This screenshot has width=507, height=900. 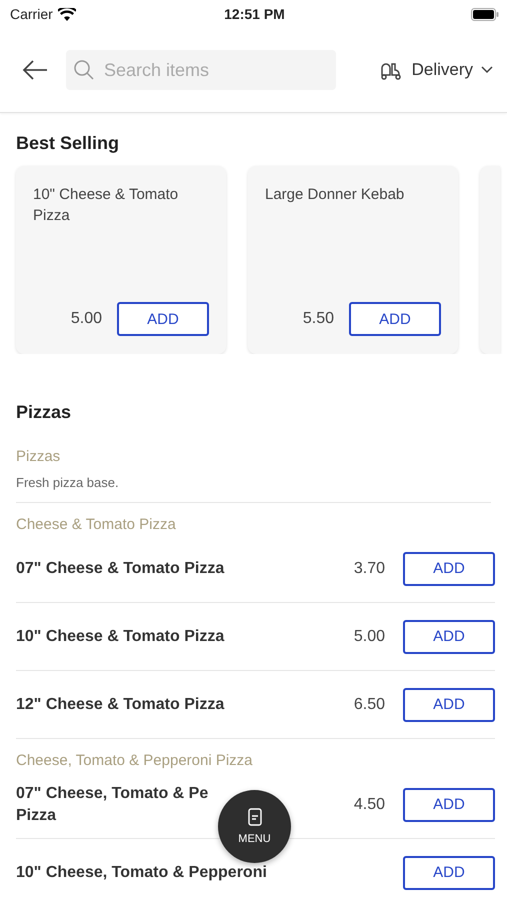 I want to click on search-box: Search items, so click(x=201, y=70).